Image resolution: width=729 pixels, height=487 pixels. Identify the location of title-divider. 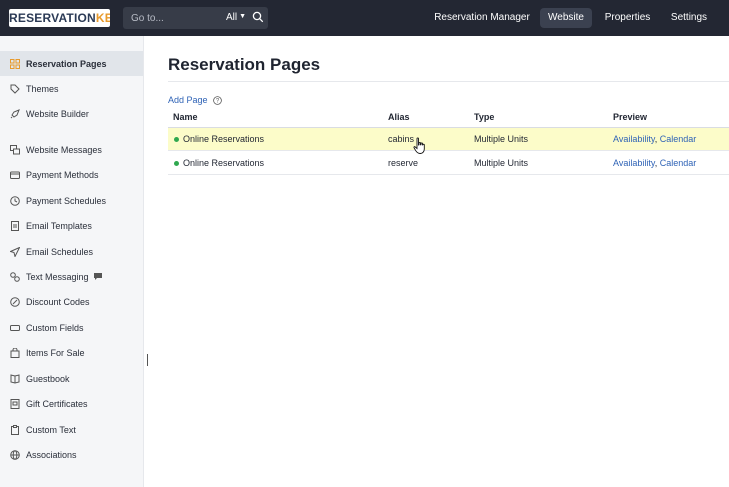
(448, 81).